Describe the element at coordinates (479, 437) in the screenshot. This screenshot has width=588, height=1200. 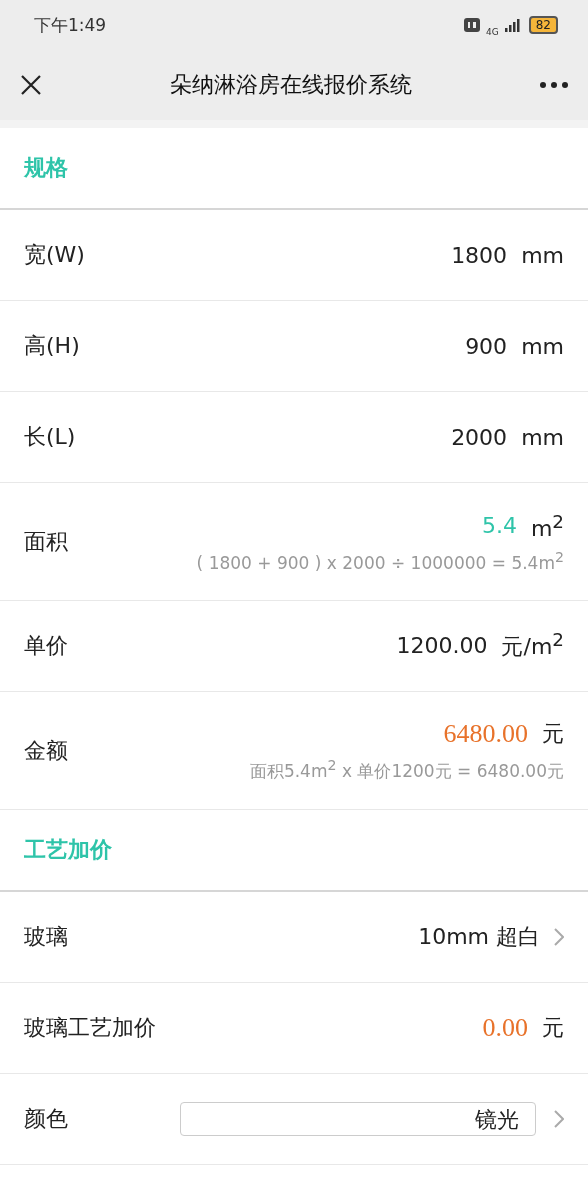
I see `field-value: 2000` at that location.